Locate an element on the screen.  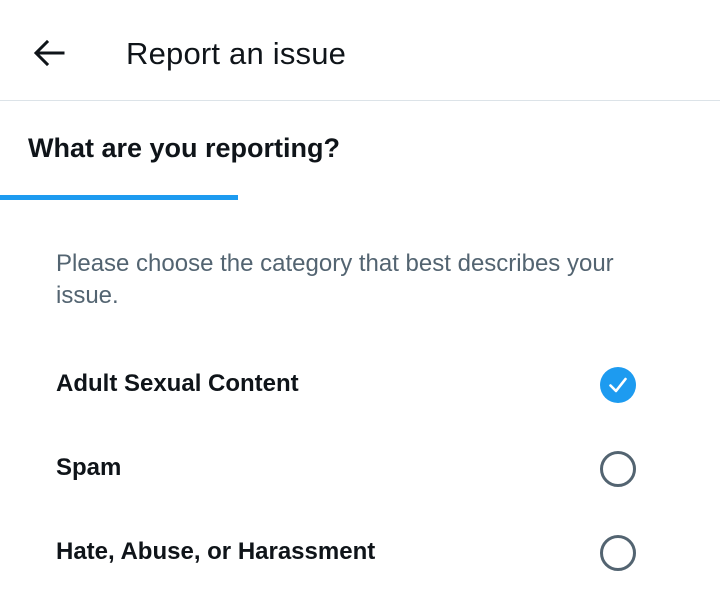
back-button is located at coordinates (49, 53).